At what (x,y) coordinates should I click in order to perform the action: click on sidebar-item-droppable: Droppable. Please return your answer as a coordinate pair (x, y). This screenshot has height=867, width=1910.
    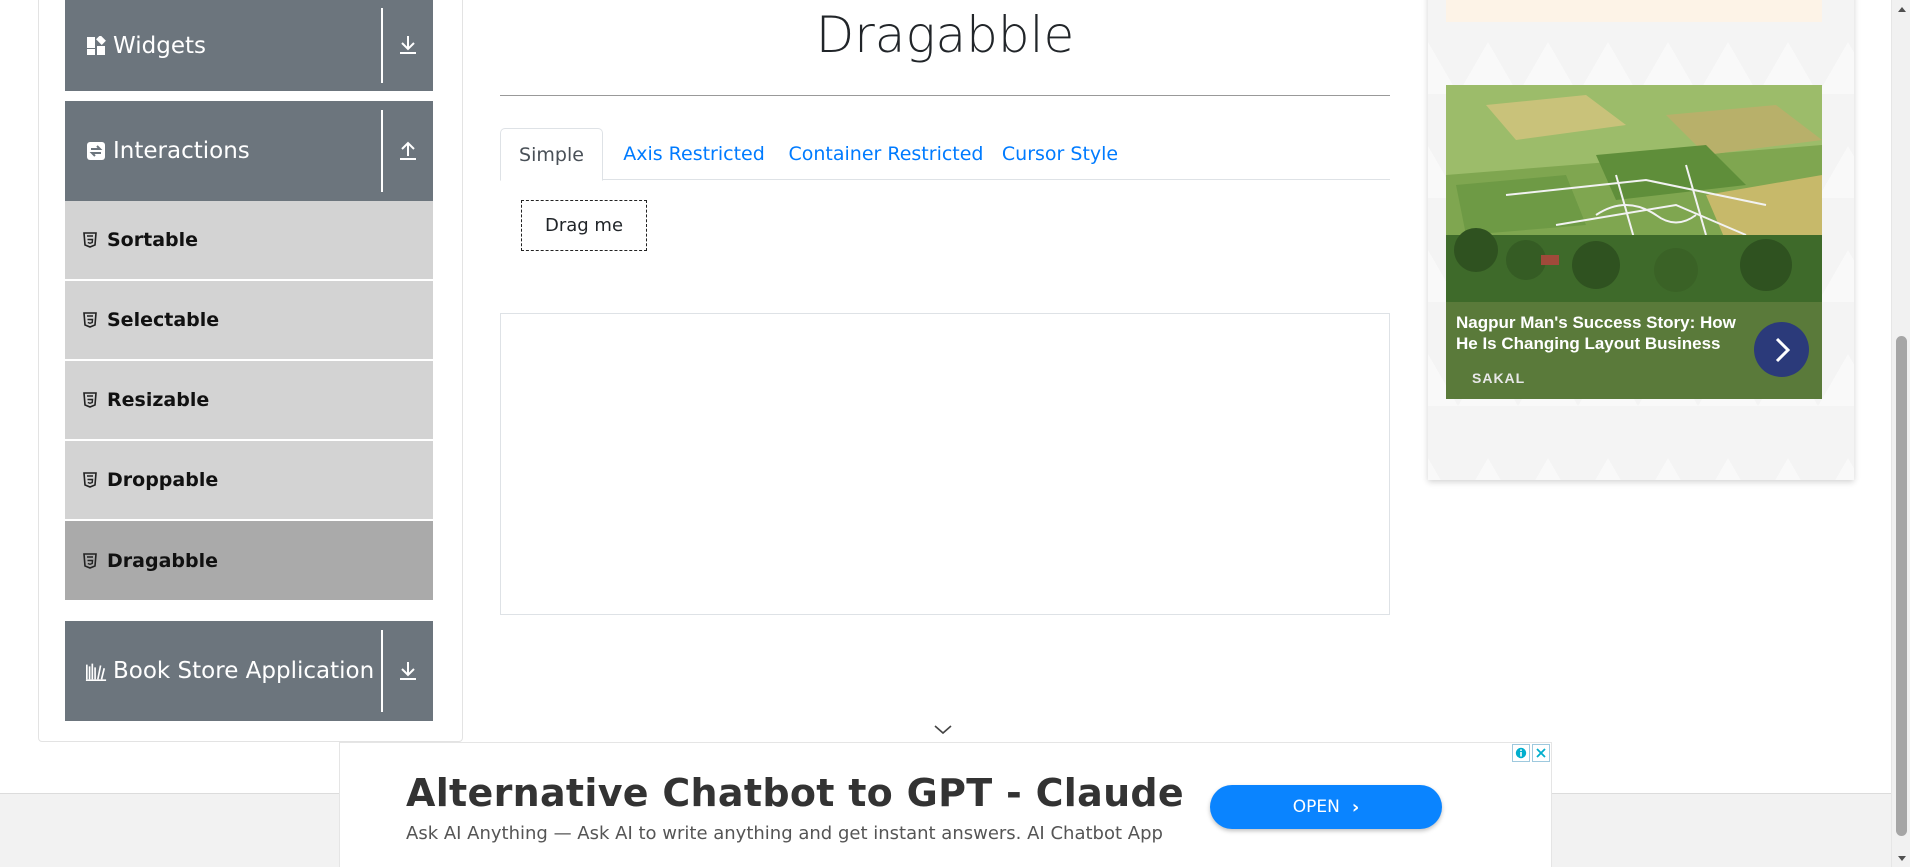
    Looking at the image, I should click on (249, 480).